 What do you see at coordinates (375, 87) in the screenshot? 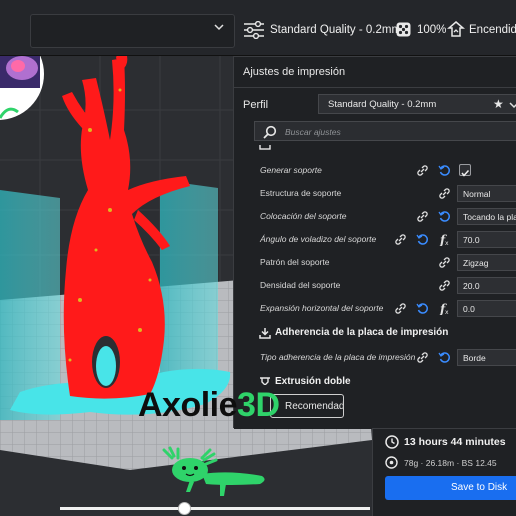
I see `divider` at bounding box center [375, 87].